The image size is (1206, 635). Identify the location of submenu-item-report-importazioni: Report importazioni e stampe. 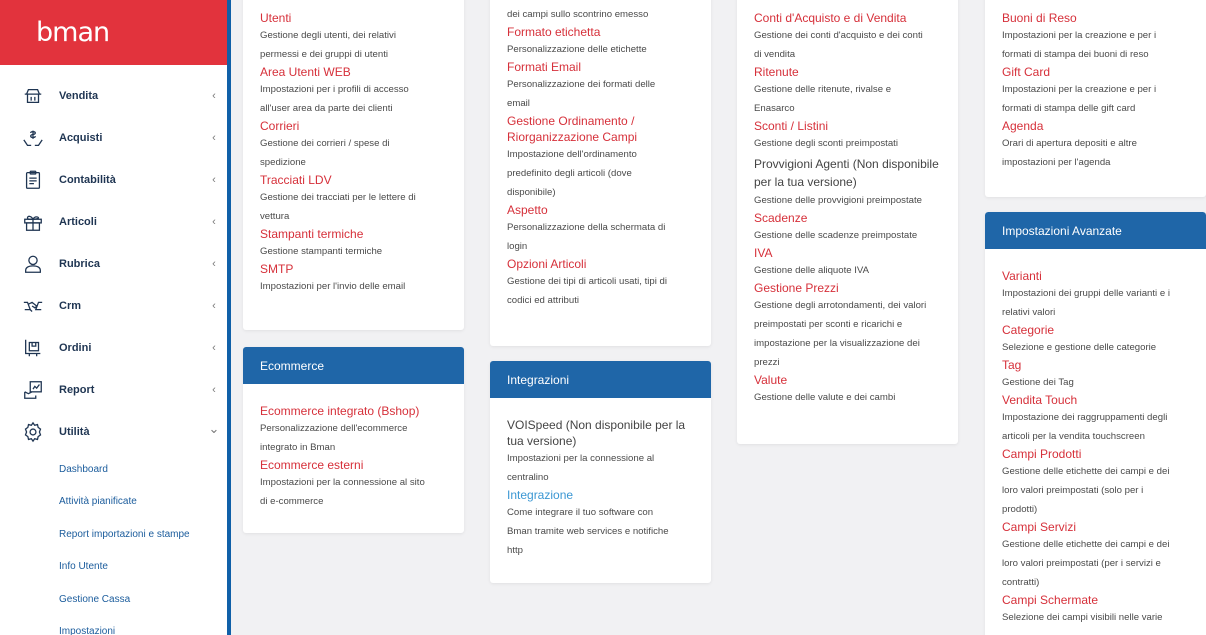
(143, 534).